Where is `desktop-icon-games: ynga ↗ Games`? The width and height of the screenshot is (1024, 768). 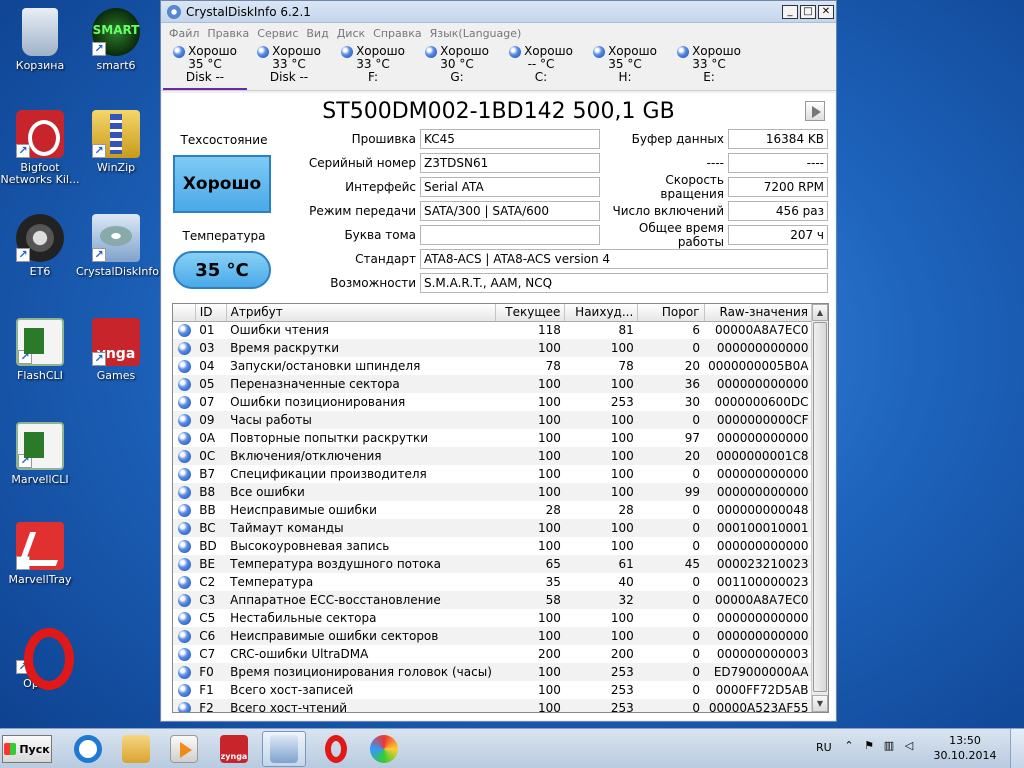
desktop-icon-games: ynga ↗ Games is located at coordinates (116, 350).